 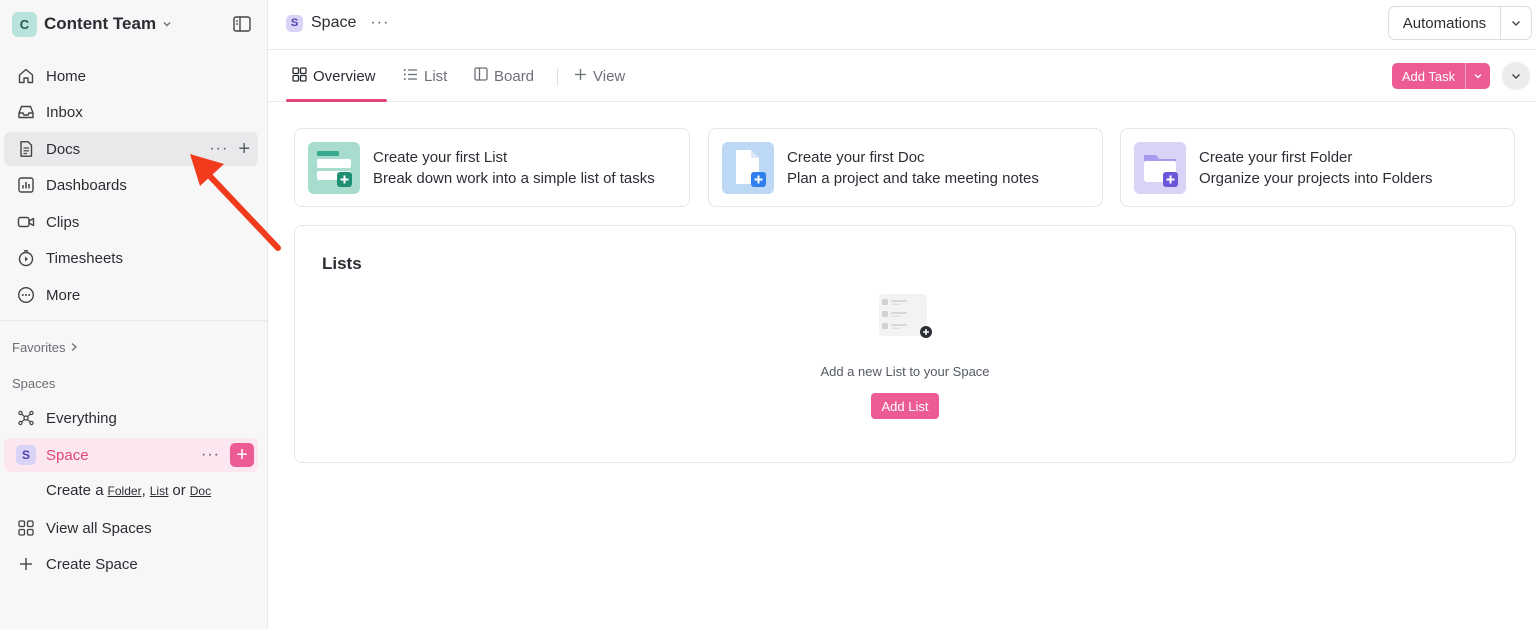 I want to click on doc-icon, so click(x=26, y=149).